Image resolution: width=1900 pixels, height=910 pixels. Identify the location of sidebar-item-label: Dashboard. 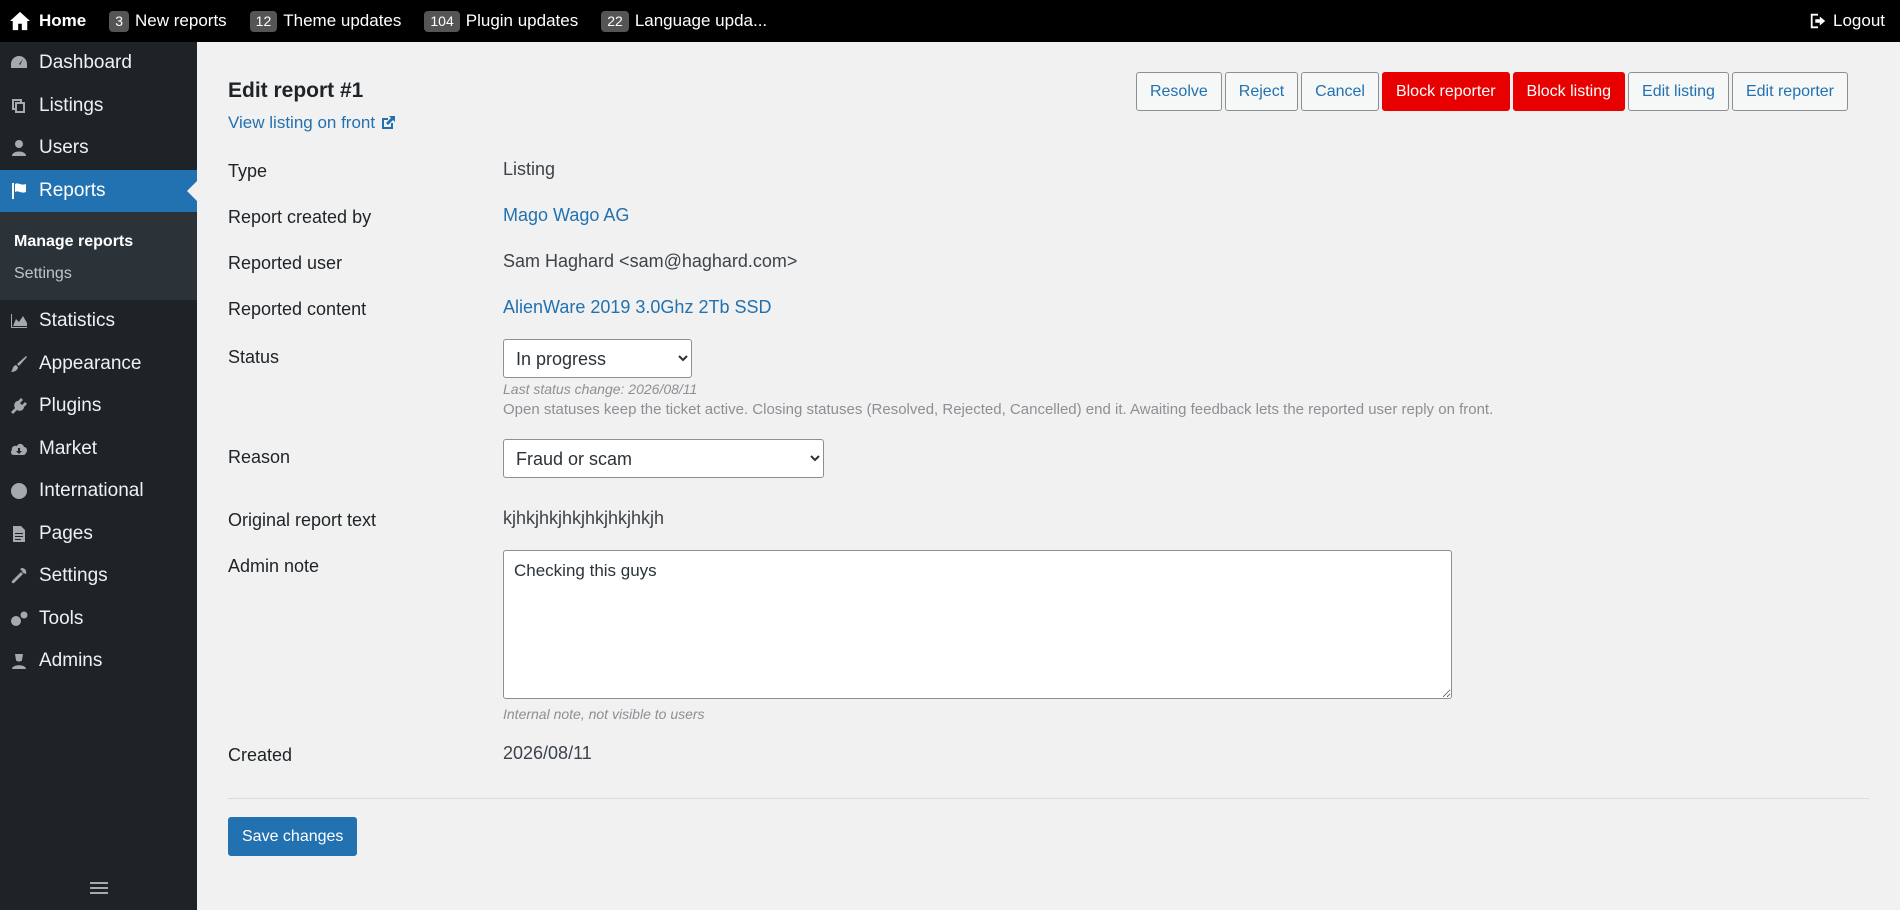
(85, 63).